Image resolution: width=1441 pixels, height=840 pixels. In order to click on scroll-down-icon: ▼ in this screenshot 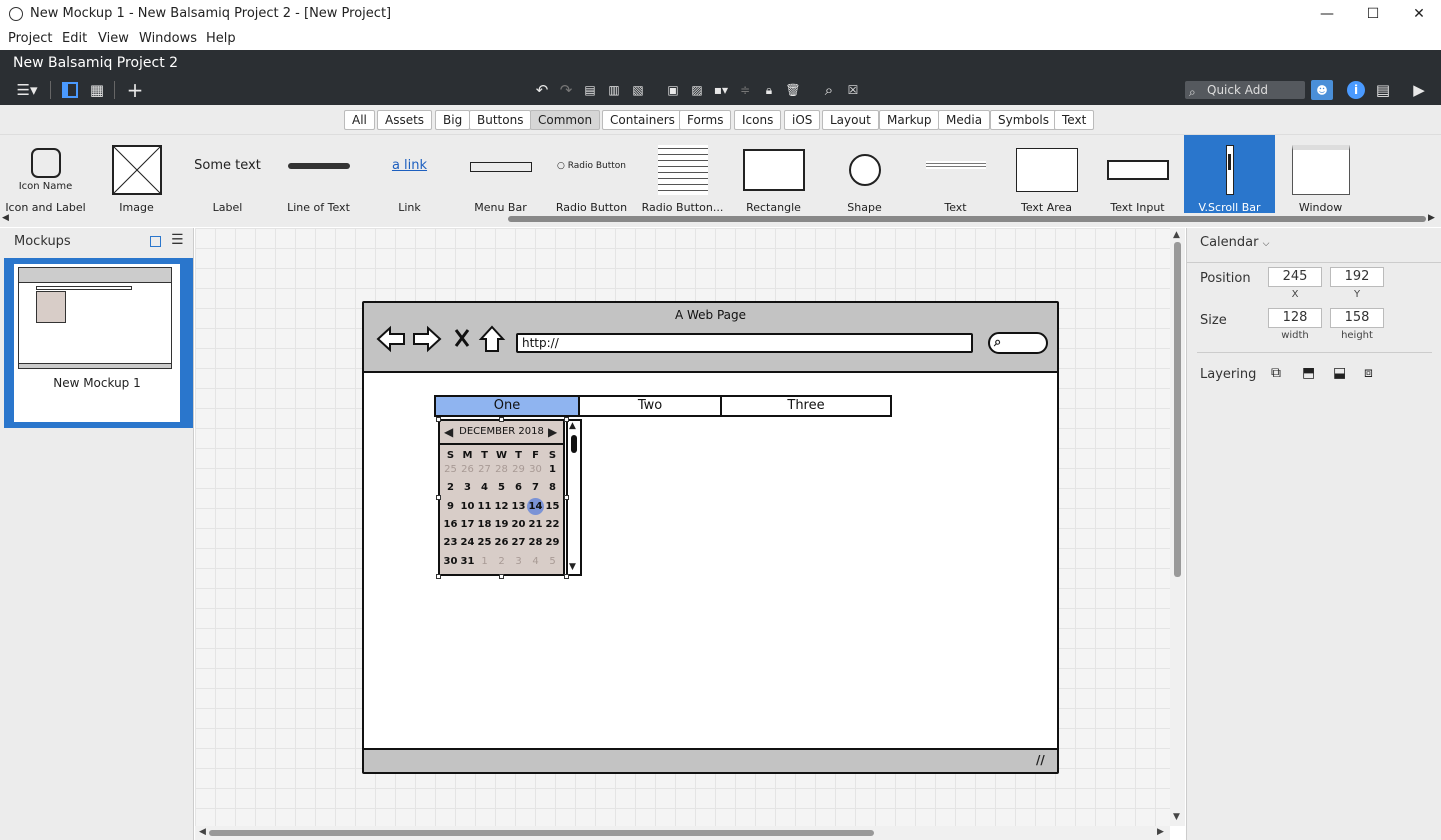, I will do `click(1176, 817)`.